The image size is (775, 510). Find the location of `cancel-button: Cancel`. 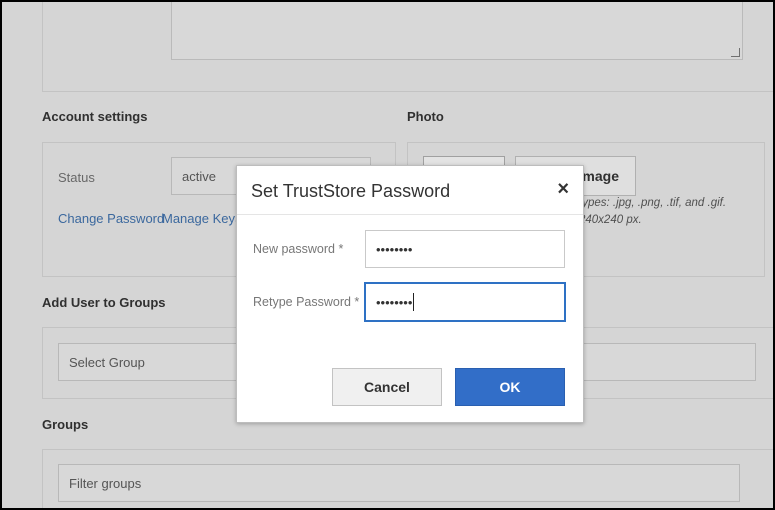

cancel-button: Cancel is located at coordinates (387, 387).